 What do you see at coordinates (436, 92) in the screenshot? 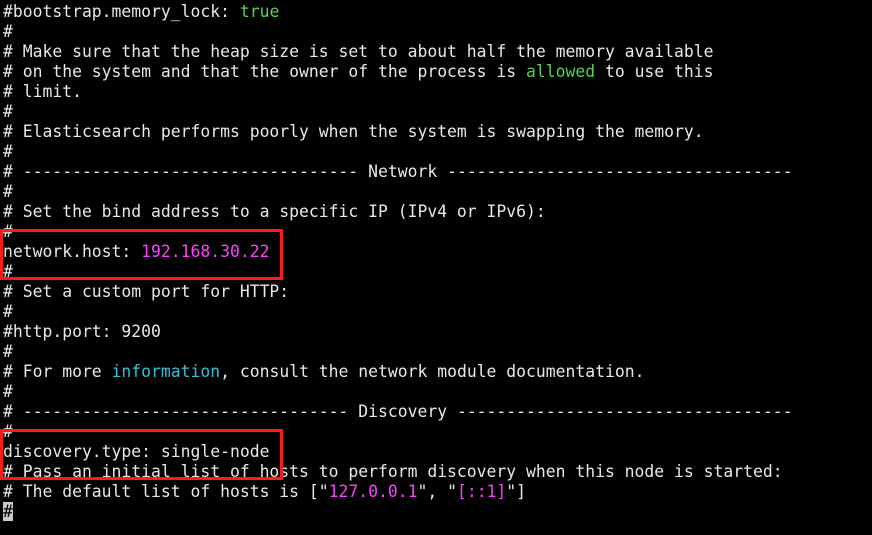
I see `config-line: # limit.` at bounding box center [436, 92].